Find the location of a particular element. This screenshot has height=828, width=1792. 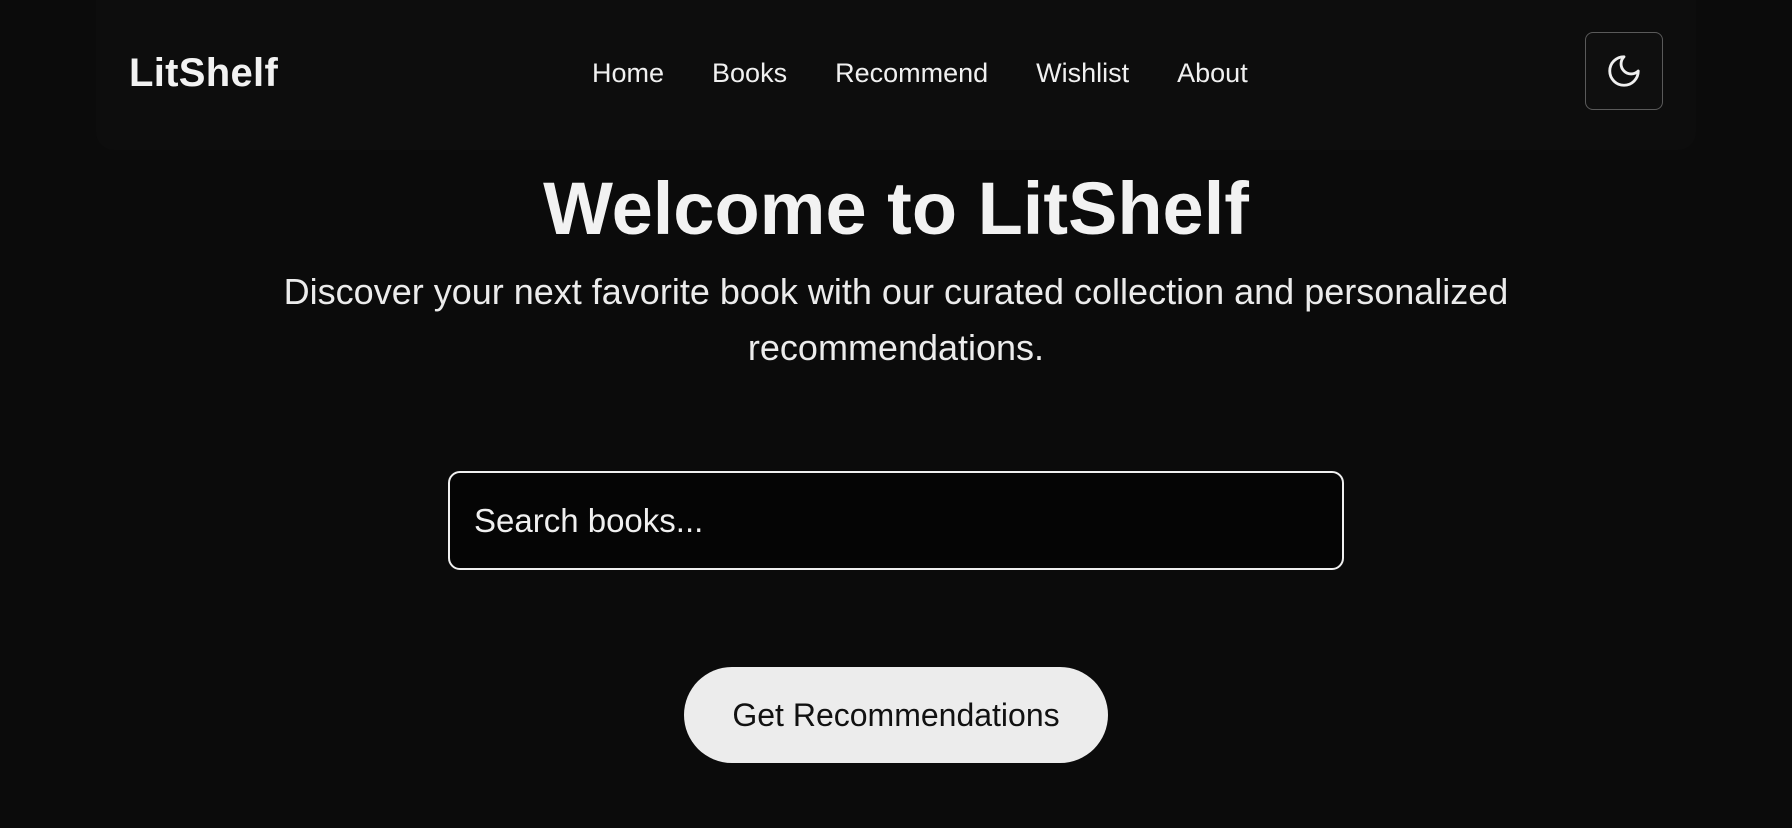

search-input is located at coordinates (896, 520).